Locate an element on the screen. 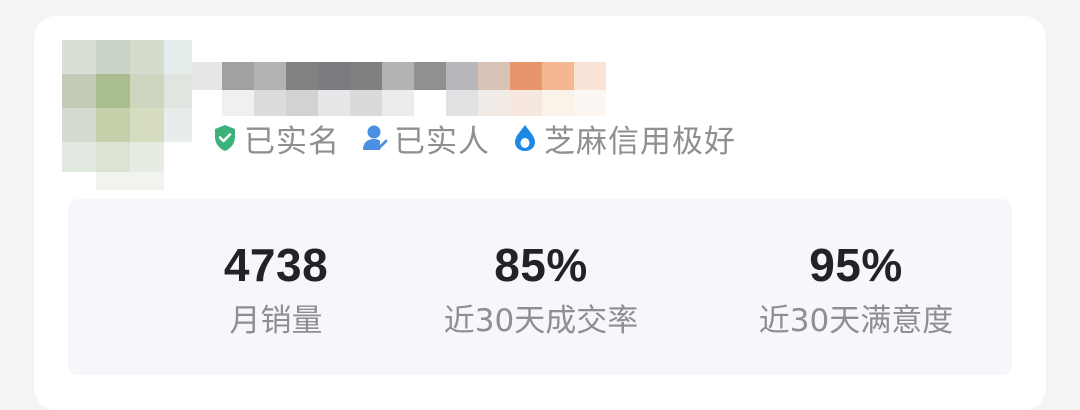 Image resolution: width=1080 pixels, height=410 pixels. badge-label: 已实人 is located at coordinates (442, 141).